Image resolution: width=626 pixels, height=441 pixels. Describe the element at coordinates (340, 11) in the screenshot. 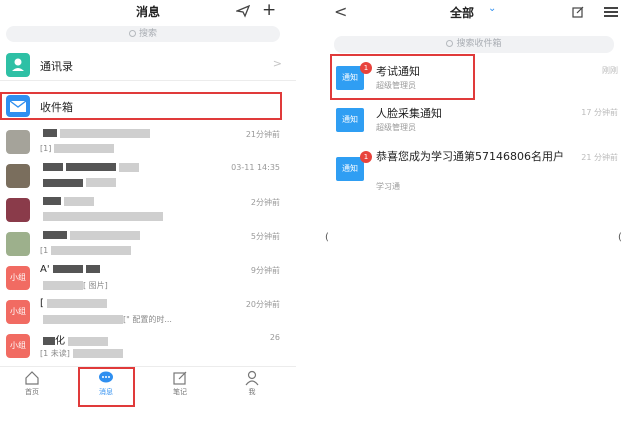

I see `back-icon: <` at that location.